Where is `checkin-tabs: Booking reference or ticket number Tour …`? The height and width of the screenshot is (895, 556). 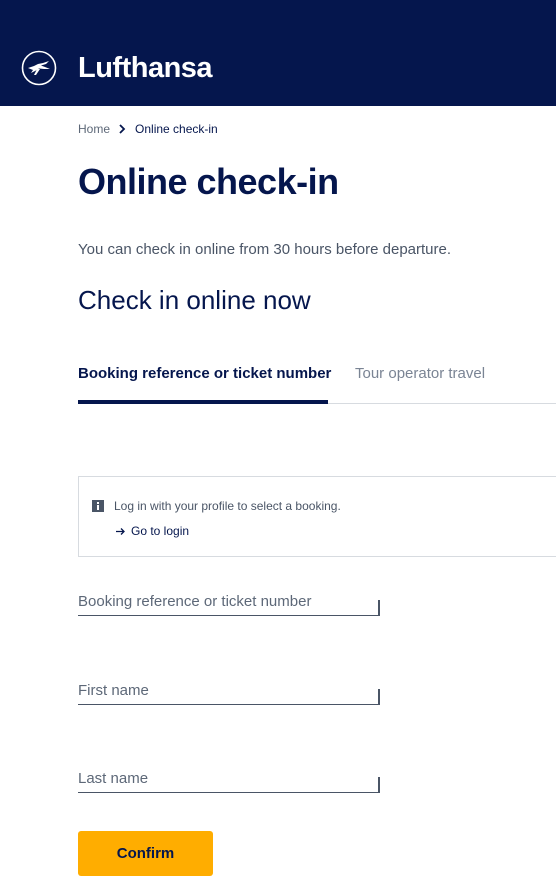 checkin-tabs: Booking reference or ticket number Tour … is located at coordinates (317, 382).